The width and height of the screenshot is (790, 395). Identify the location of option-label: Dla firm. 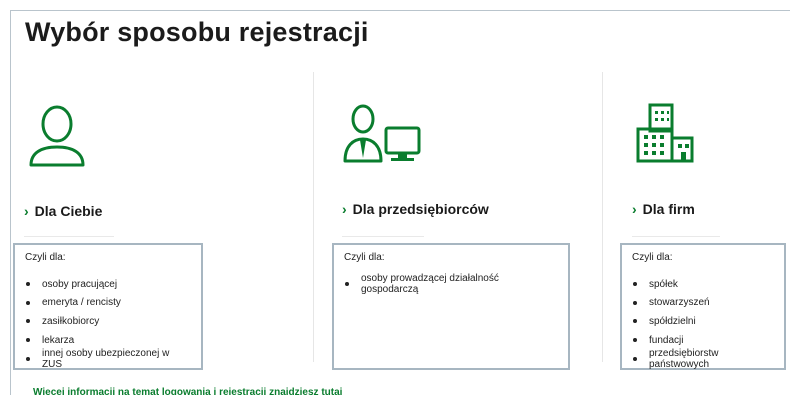
(668, 209).